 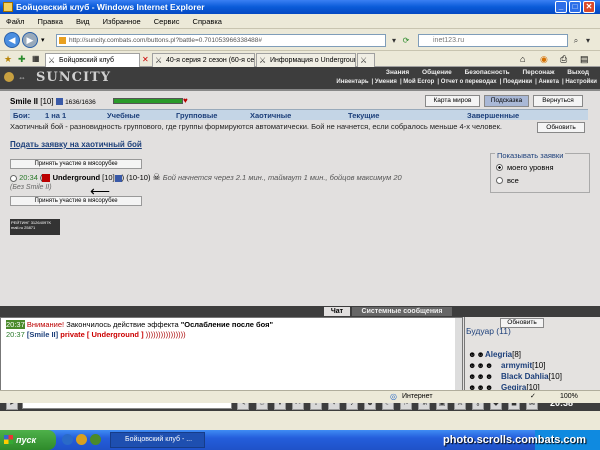 I want to click on add-favorites-icon: ✚, so click(x=22, y=59).